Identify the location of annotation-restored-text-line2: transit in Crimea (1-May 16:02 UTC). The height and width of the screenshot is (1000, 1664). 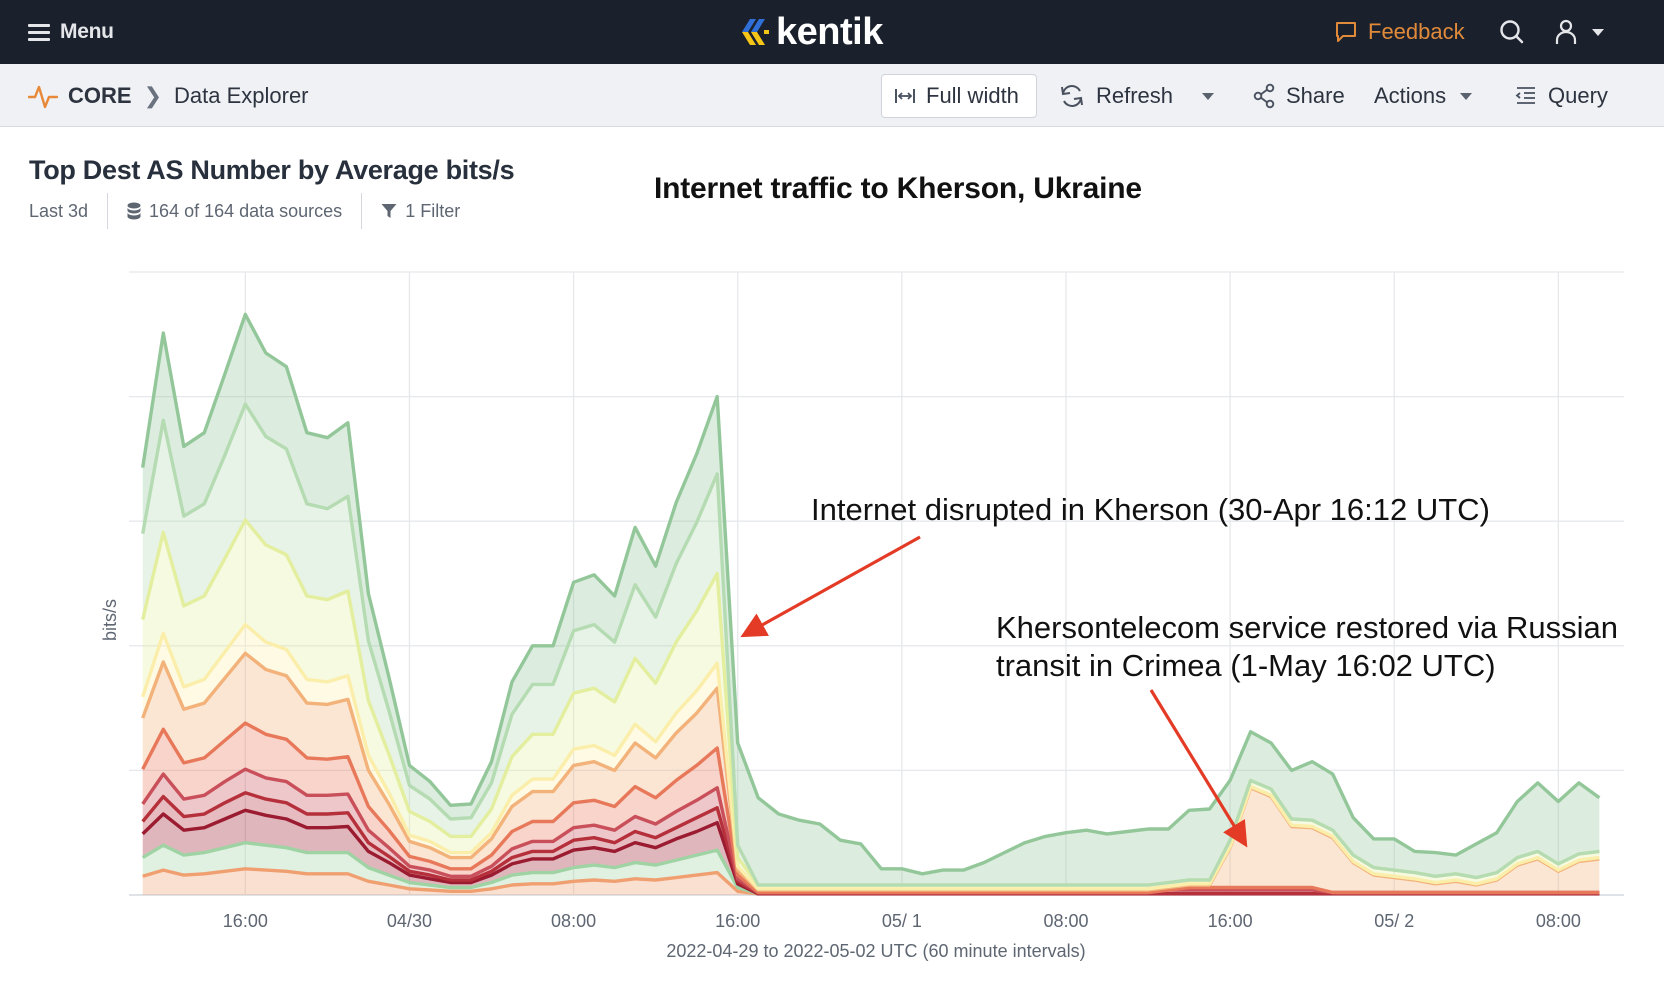
(1246, 665).